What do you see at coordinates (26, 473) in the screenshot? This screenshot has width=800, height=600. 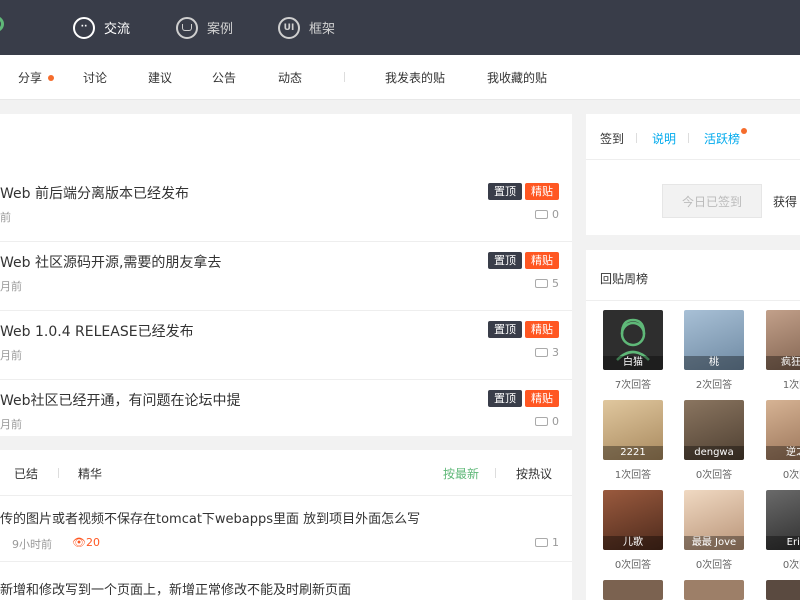 I see `tab-solved: 已结` at bounding box center [26, 473].